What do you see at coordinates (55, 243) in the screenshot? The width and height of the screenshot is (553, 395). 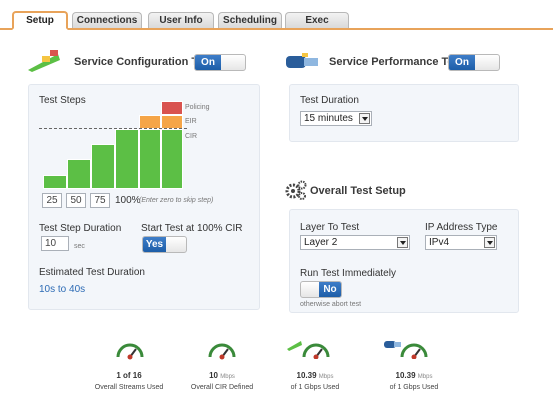 I see `step-duration-input: 10` at bounding box center [55, 243].